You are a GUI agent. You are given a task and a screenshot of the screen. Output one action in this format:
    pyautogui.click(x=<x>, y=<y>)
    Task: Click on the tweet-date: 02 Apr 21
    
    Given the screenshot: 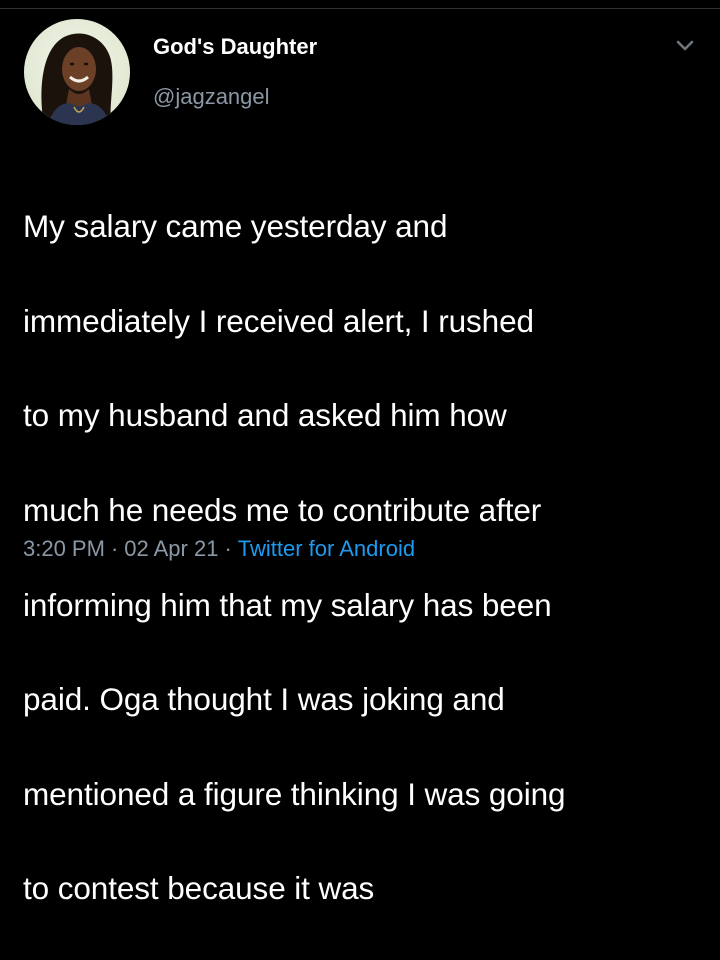 What is the action you would take?
    pyautogui.click(x=171, y=548)
    